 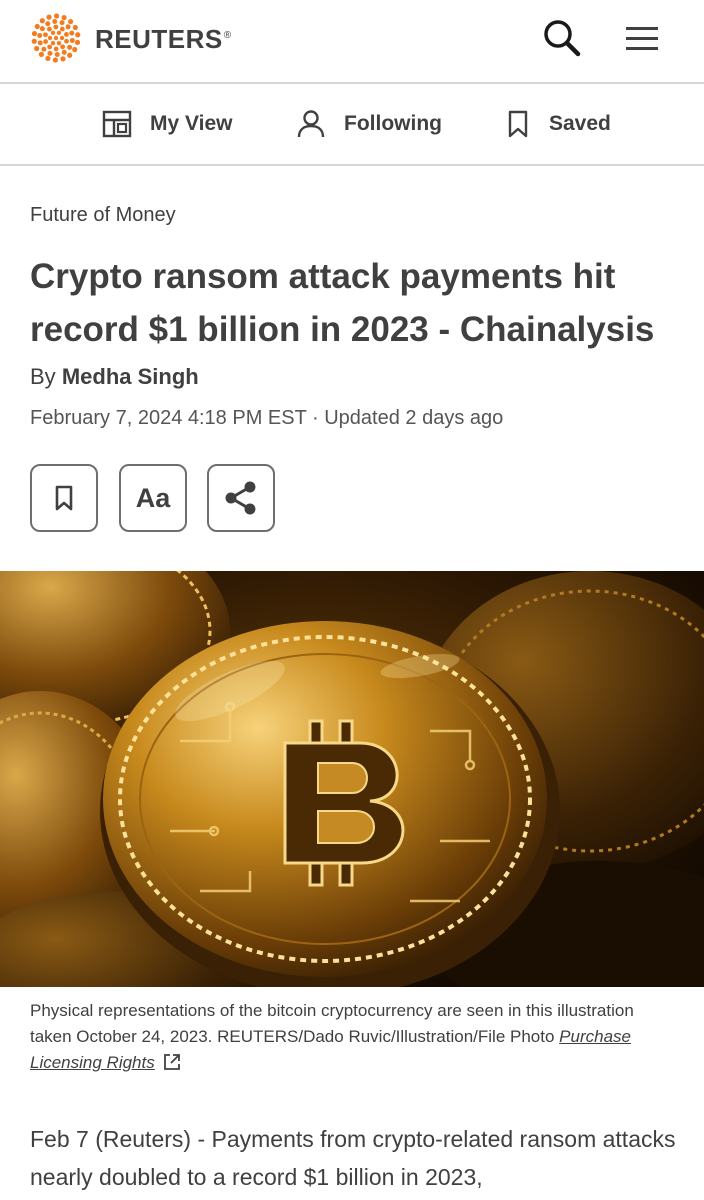 I want to click on nav-my-view-label: My View, so click(x=191, y=123).